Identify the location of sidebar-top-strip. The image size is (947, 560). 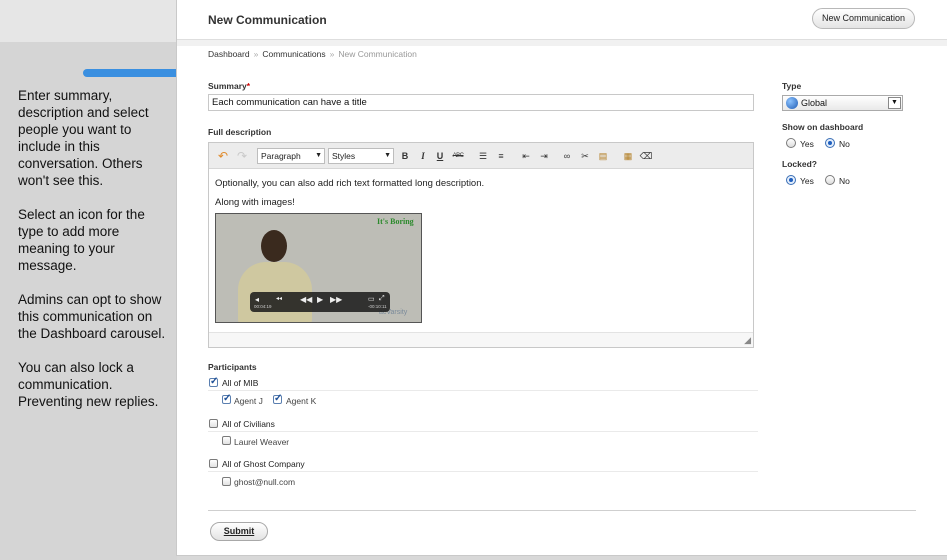
(88, 21).